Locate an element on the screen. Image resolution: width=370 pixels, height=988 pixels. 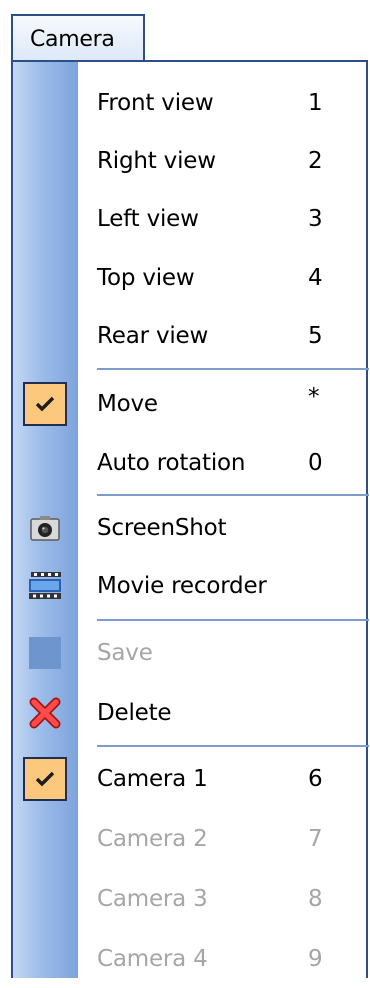
menu-item-rear-view: Rear view 5 is located at coordinates (190, 336).